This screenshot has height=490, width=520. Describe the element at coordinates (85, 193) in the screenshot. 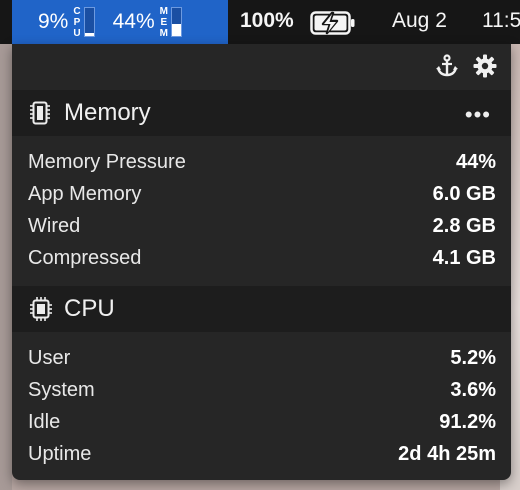

I see `row-label: App Memory` at that location.